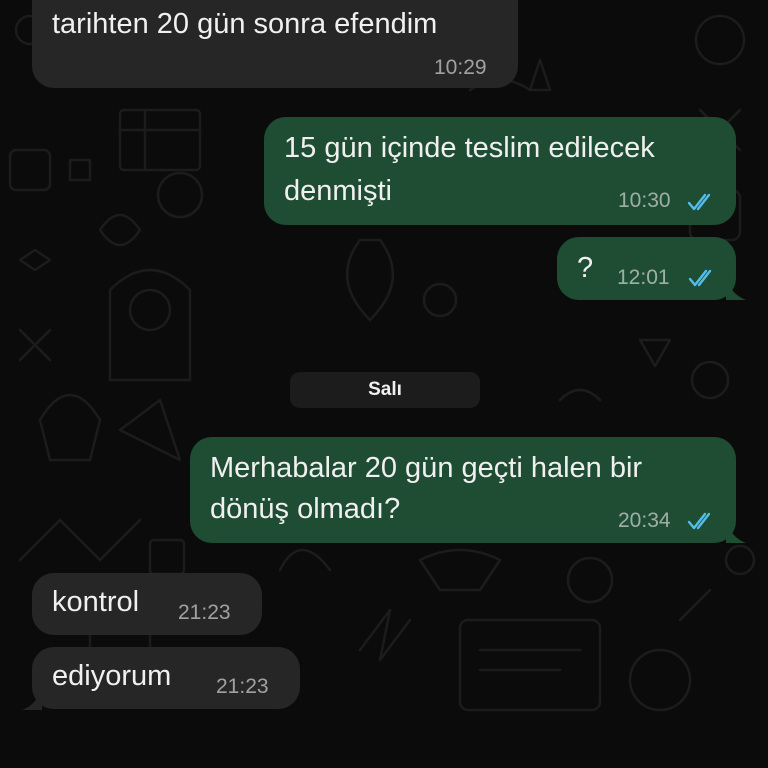 The image size is (768, 768). What do you see at coordinates (147, 604) in the screenshot?
I see `message-bubble-incoming: kontrol 21:23` at bounding box center [147, 604].